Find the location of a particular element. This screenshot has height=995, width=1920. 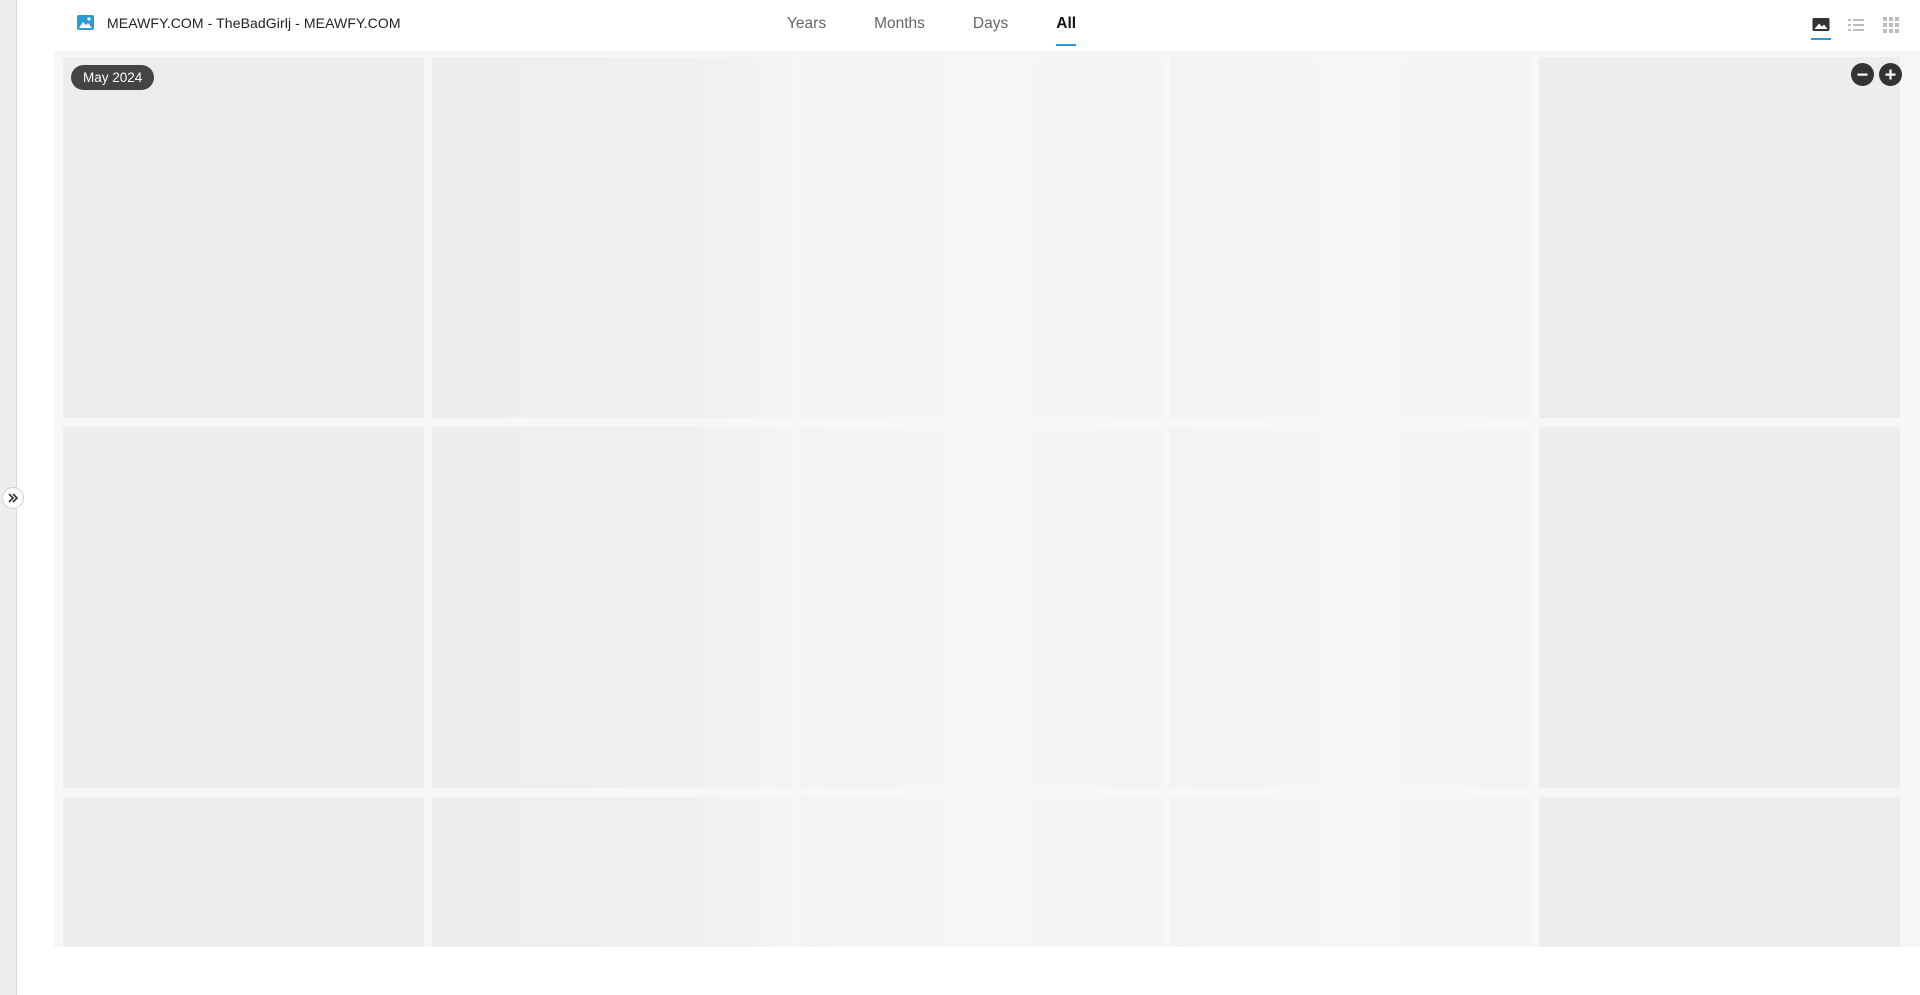

tab-days: Days is located at coordinates (990, 24).